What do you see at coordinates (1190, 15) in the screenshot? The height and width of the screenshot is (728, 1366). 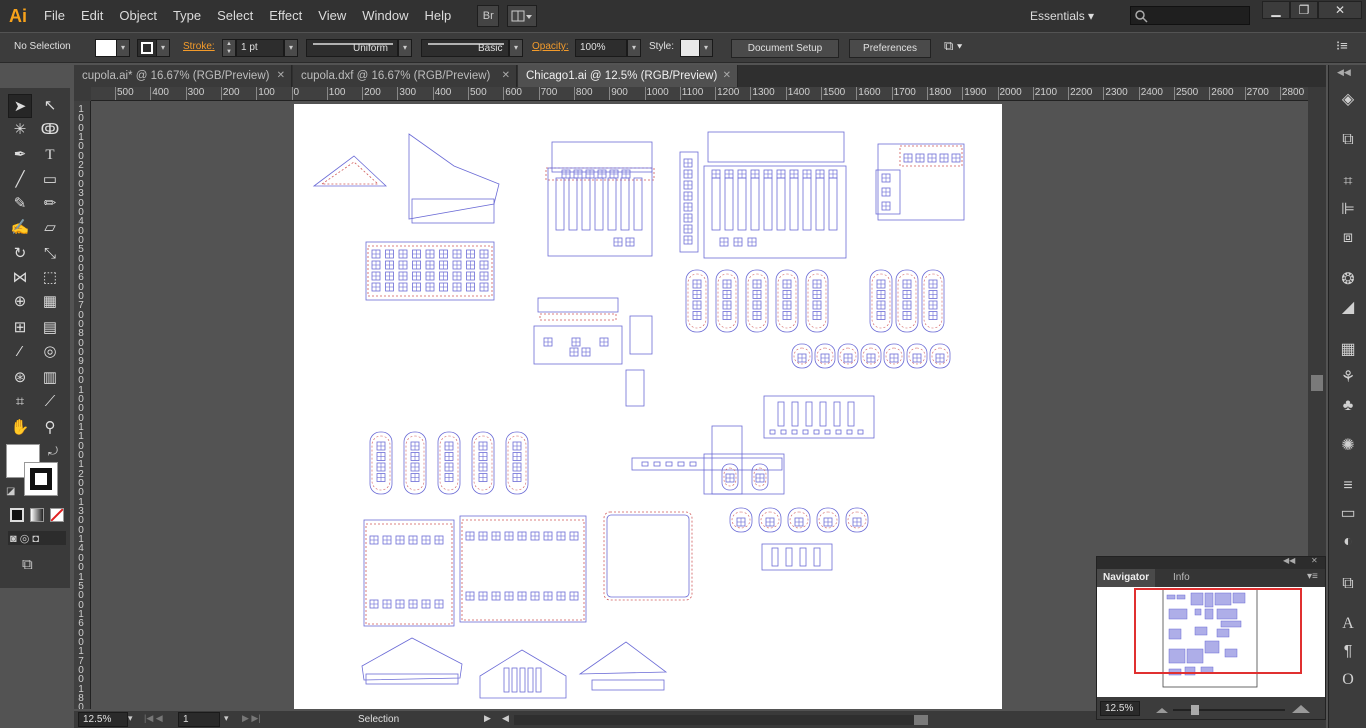 I see `search-field` at bounding box center [1190, 15].